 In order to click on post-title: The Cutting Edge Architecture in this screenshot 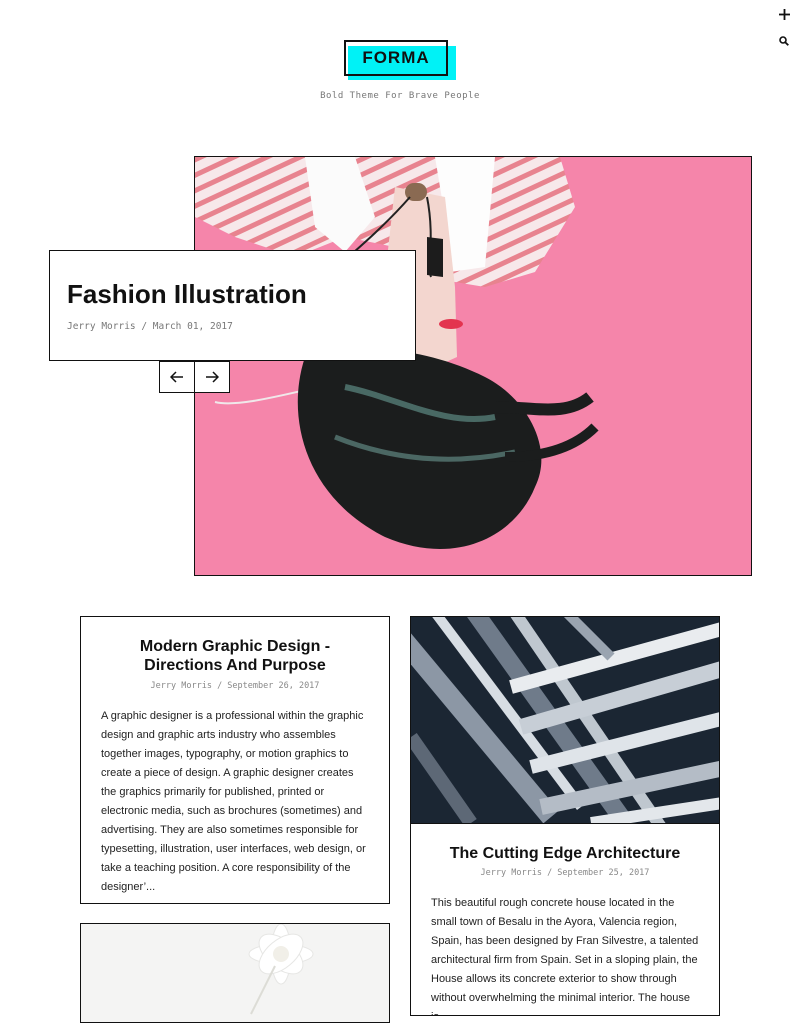, I will do `click(565, 853)`.